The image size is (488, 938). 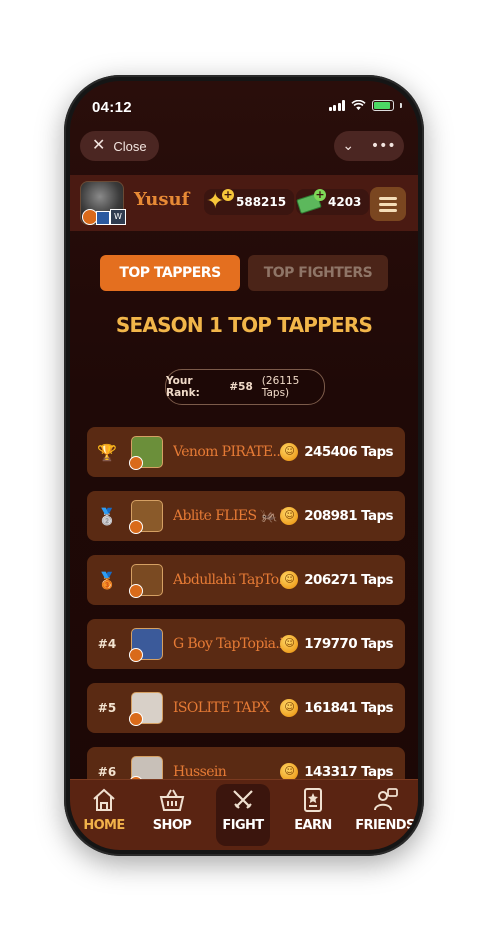 I want to click on score-value: 161841 Taps, so click(x=348, y=708).